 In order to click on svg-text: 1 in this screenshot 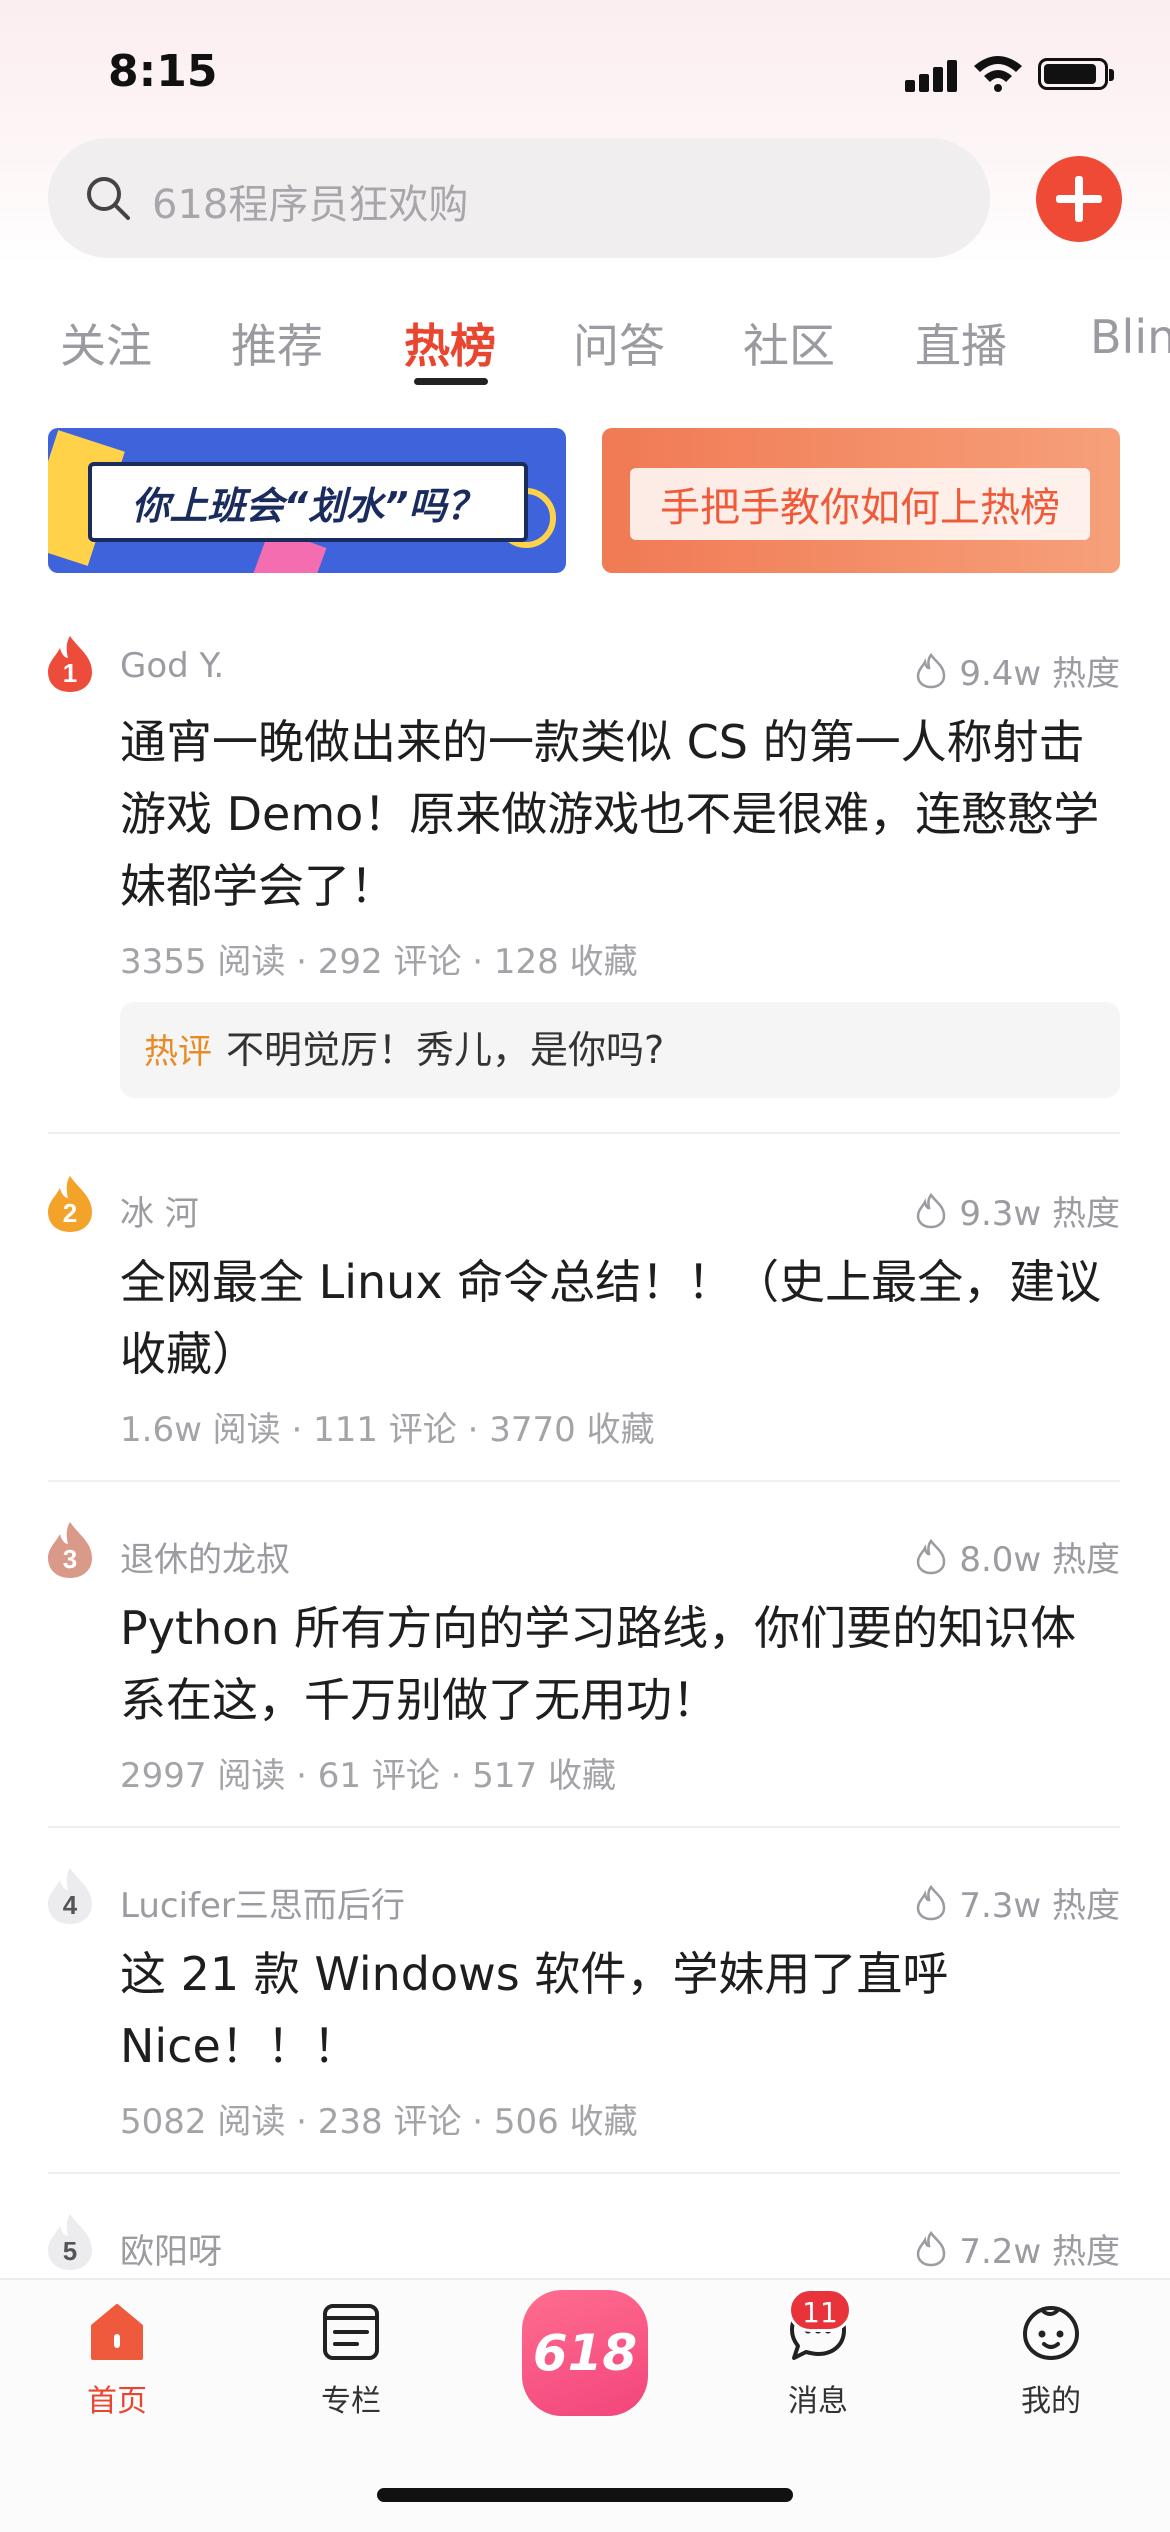, I will do `click(70, 673)`.